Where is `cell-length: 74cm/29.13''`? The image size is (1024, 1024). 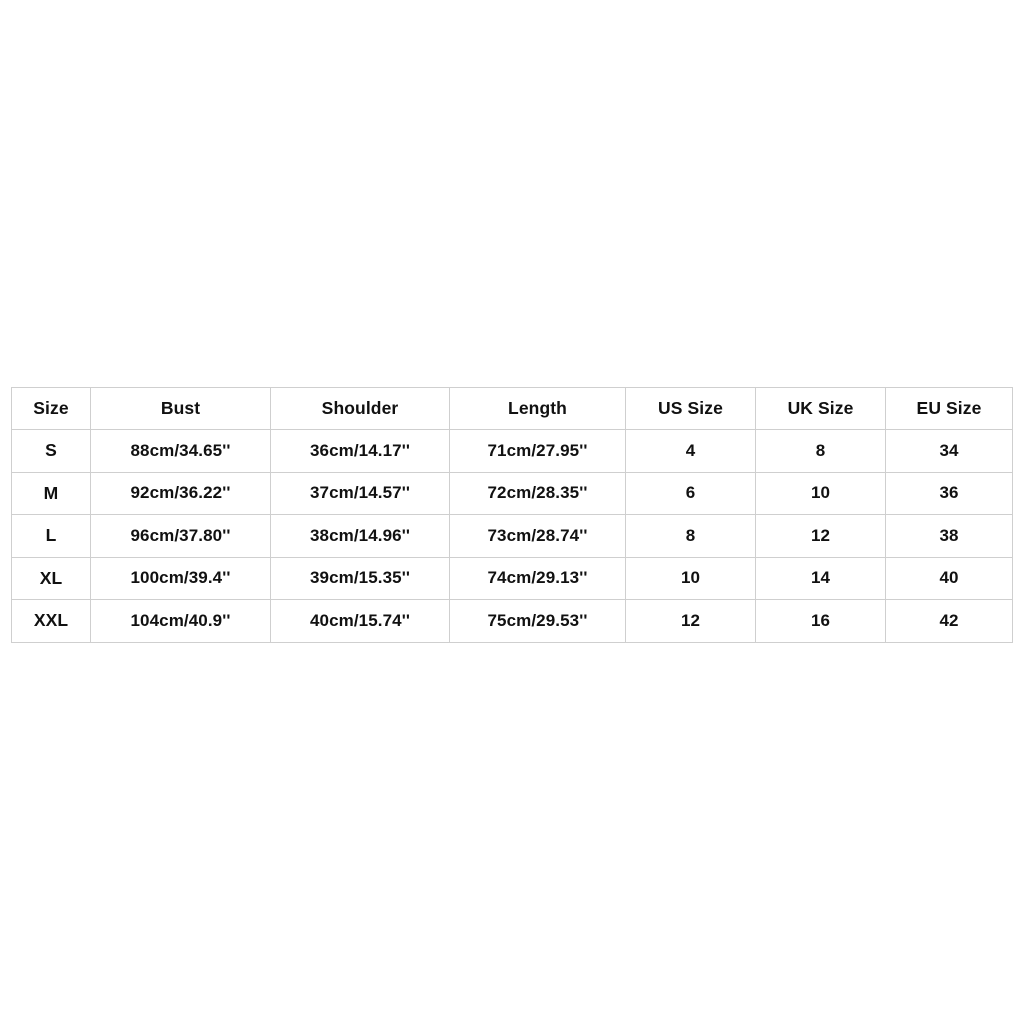
cell-length: 74cm/29.13'' is located at coordinates (537, 578).